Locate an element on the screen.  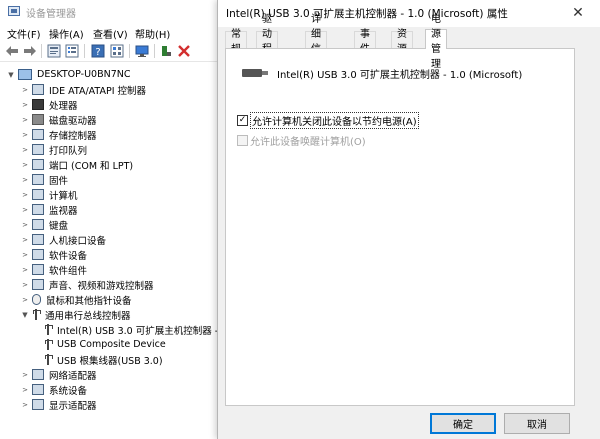
tab-resources: 资源 is located at coordinates (402, 42).